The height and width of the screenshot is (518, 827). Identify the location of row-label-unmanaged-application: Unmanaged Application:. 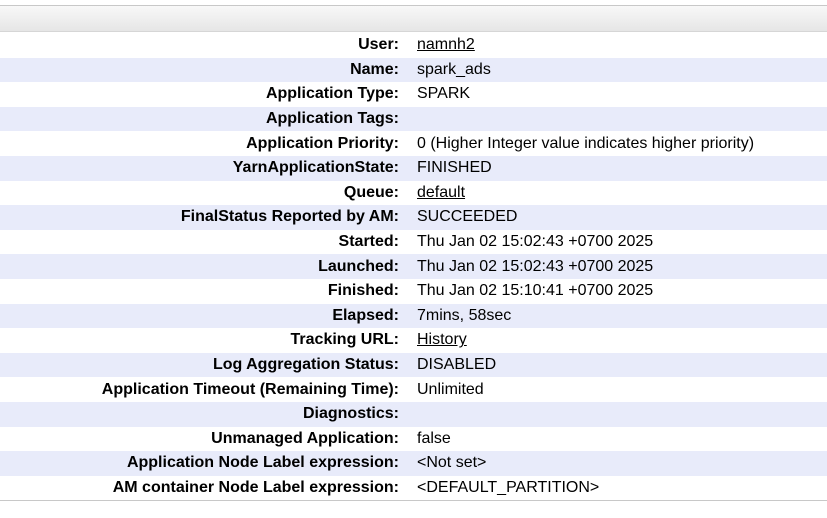
(305, 438).